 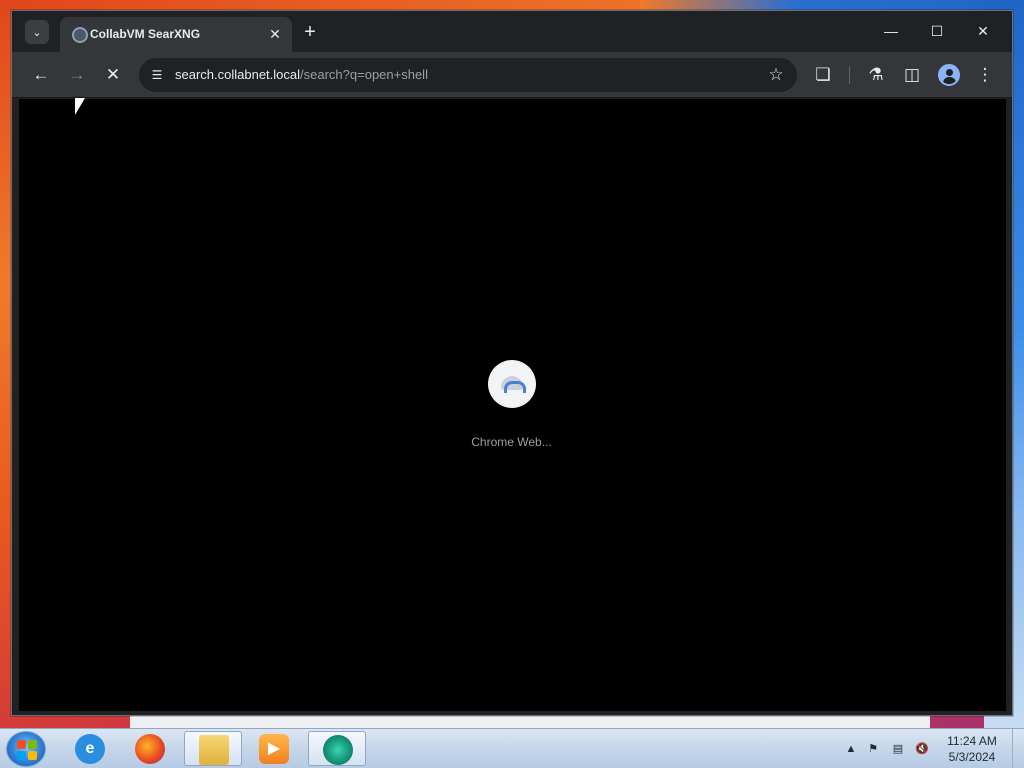 I want to click on tab-title: CollabVM SearXNG, so click(x=145, y=34).